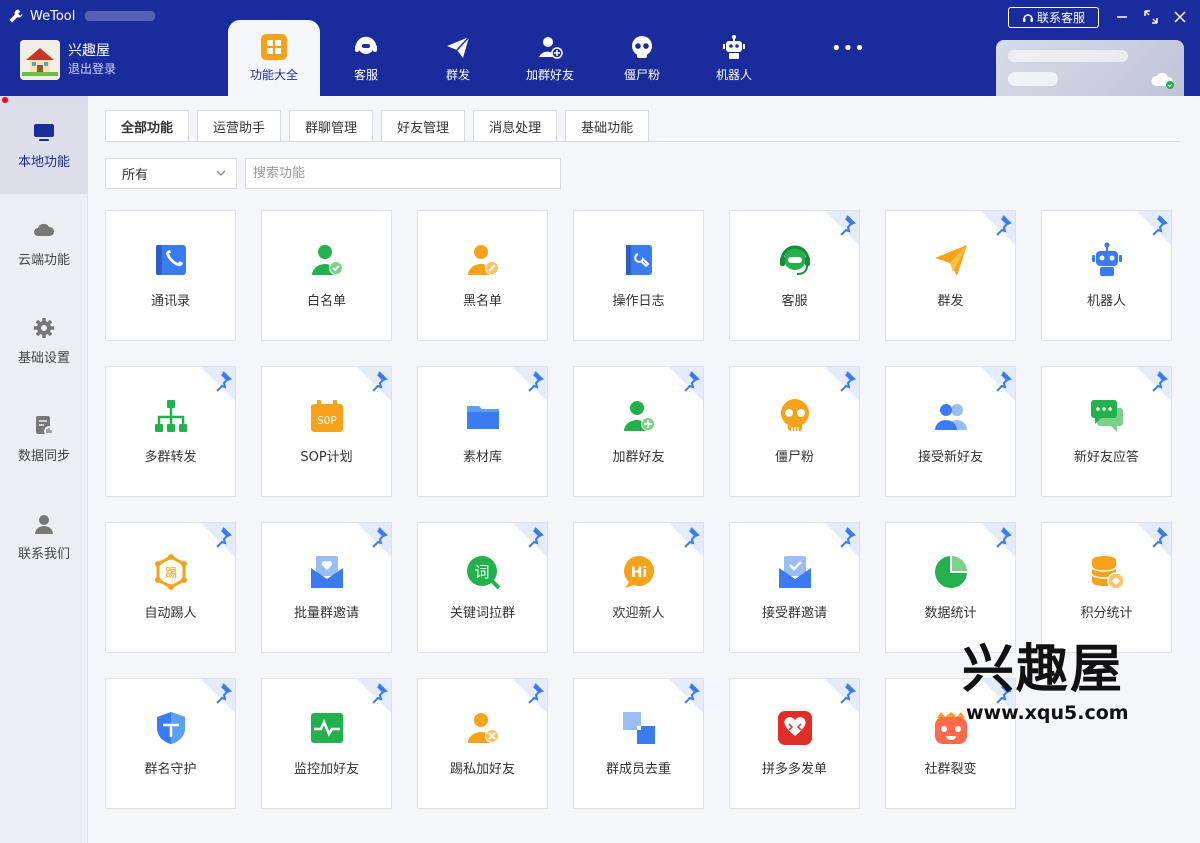 This screenshot has height=843, width=1200. What do you see at coordinates (457, 74) in the screenshot?
I see `top-tab-label: 群发` at bounding box center [457, 74].